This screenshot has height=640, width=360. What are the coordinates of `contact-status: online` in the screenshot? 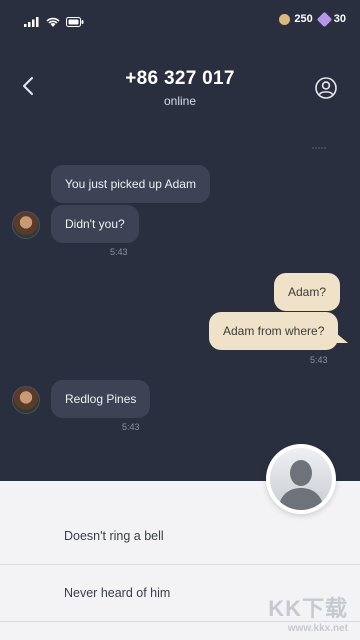 It's located at (180, 101).